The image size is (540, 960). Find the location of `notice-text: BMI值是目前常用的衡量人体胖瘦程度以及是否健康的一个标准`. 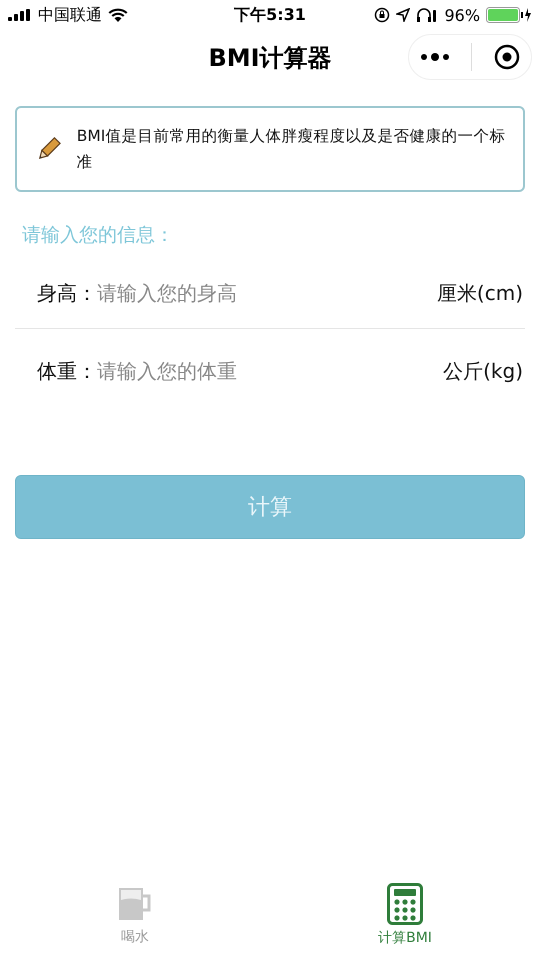

notice-text: BMI值是目前常用的衡量人体胖瘦程度以及是否健康的一个标准 is located at coordinates (291, 149).